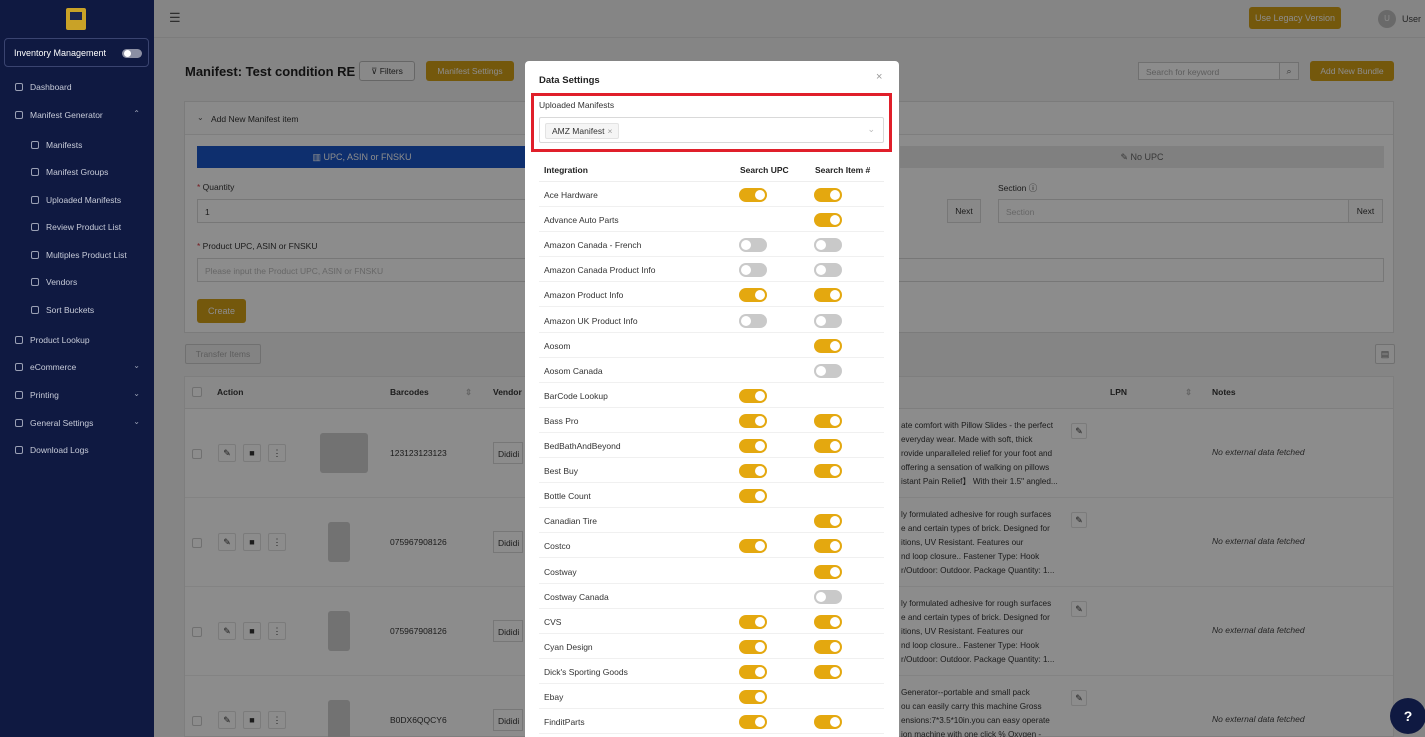 The image size is (1425, 737). What do you see at coordinates (569, 80) in the screenshot?
I see `modal-title: Data Settings` at bounding box center [569, 80].